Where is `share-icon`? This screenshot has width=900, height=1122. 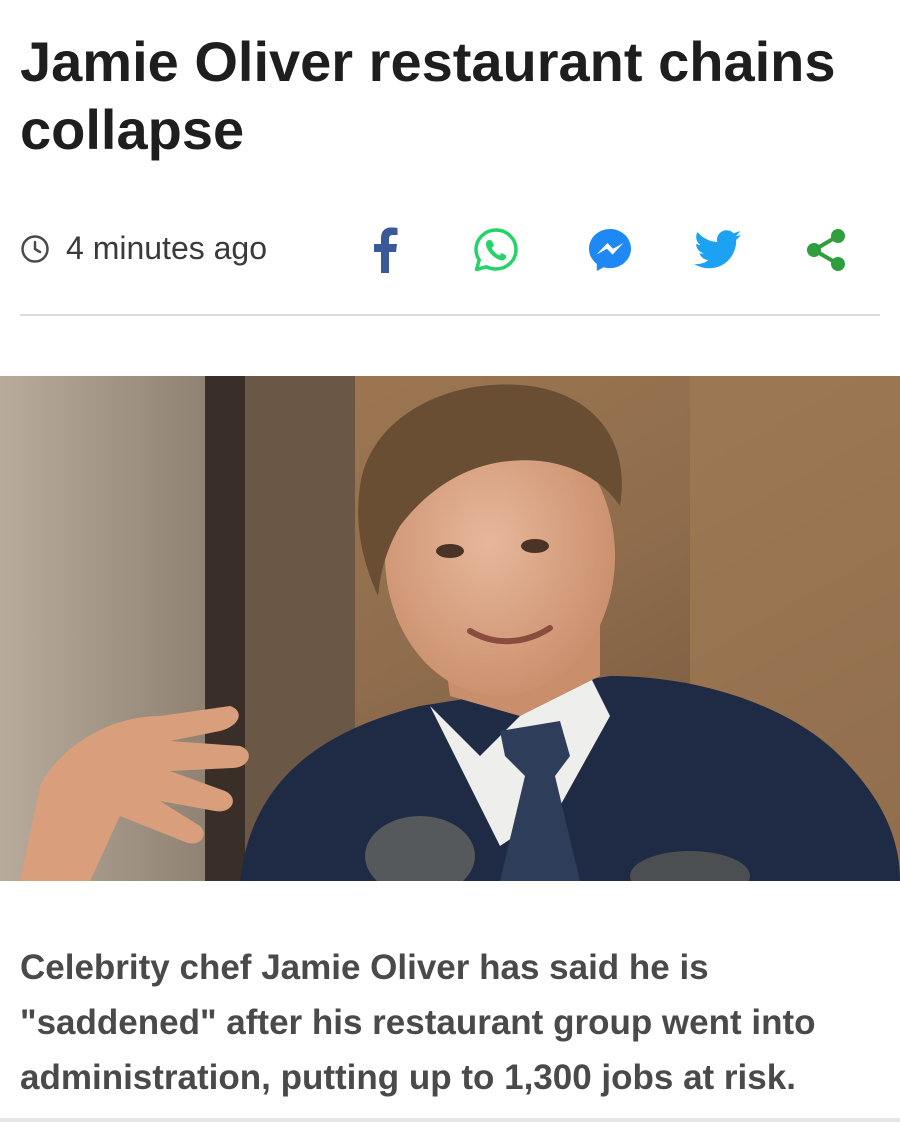
share-icon is located at coordinates (826, 250).